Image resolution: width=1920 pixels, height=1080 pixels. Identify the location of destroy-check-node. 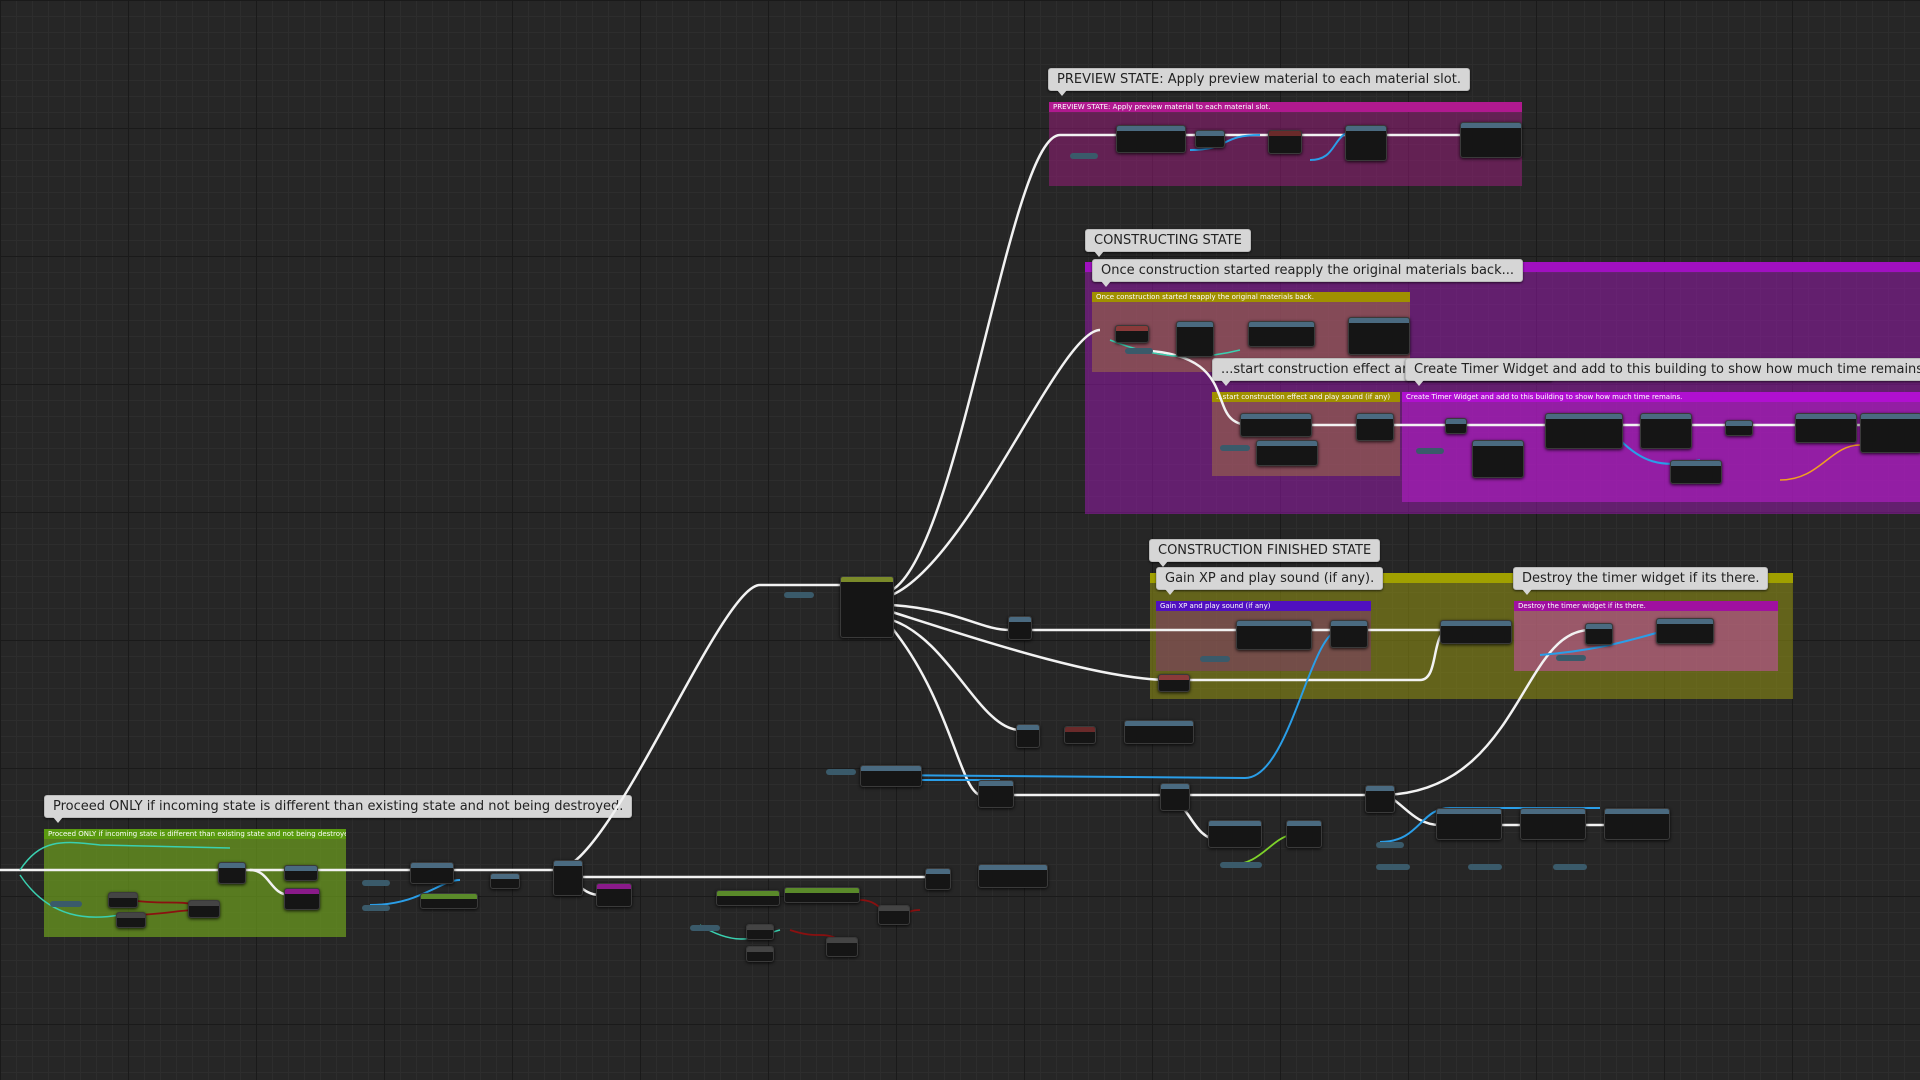
(1476, 632).